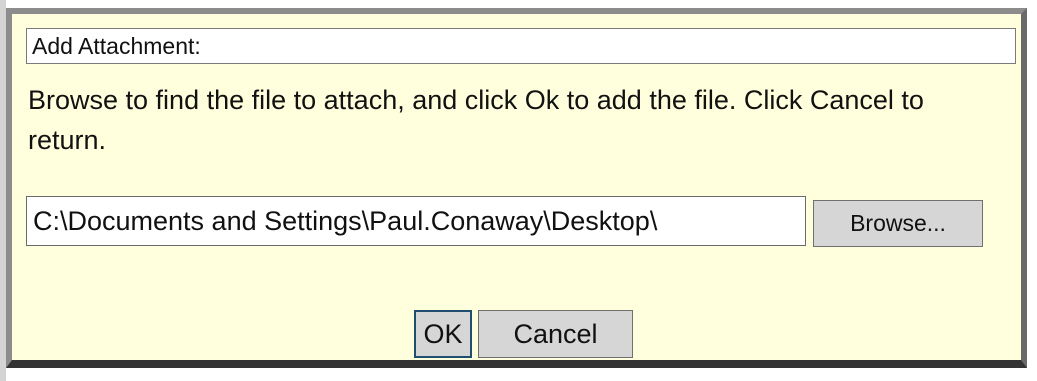  What do you see at coordinates (555, 334) in the screenshot?
I see `cancel-button: Cancel` at bounding box center [555, 334].